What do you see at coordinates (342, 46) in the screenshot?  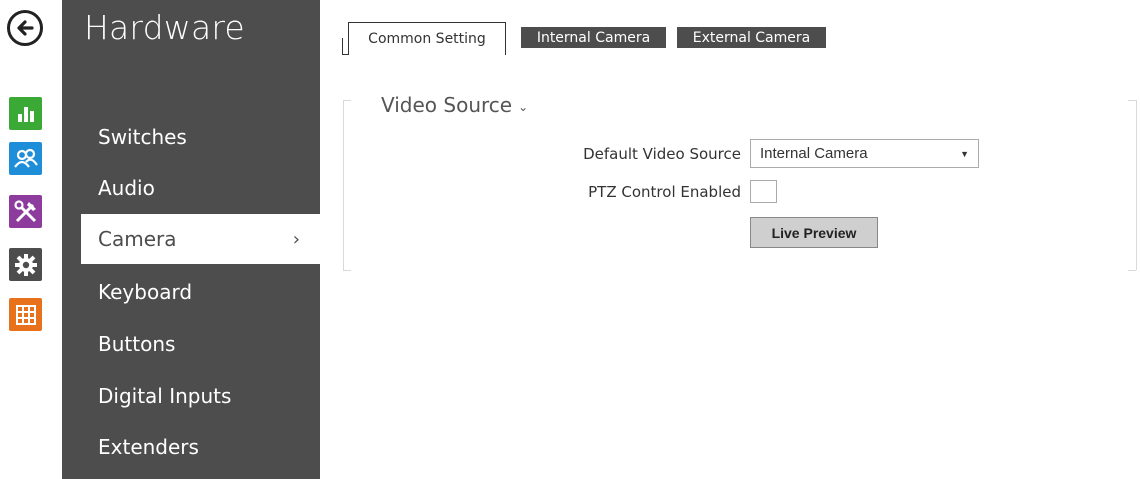 I see `tab-divider` at bounding box center [342, 46].